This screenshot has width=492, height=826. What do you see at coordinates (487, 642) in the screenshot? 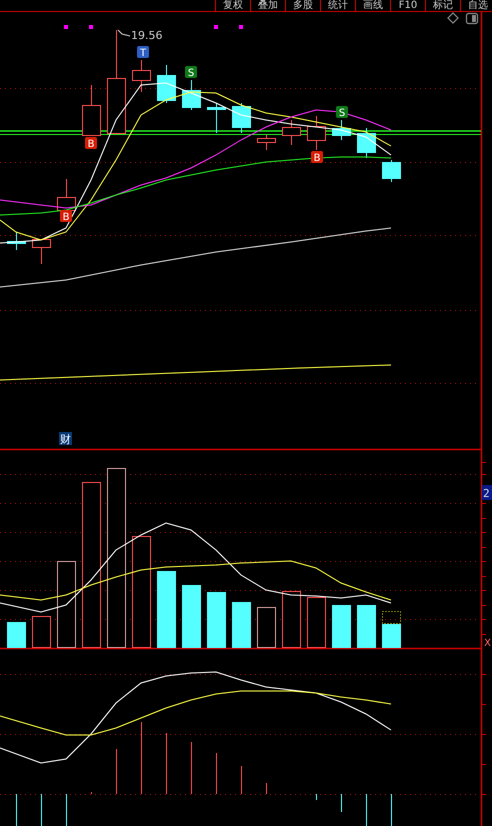
I see `close-panel-button: X` at bounding box center [487, 642].